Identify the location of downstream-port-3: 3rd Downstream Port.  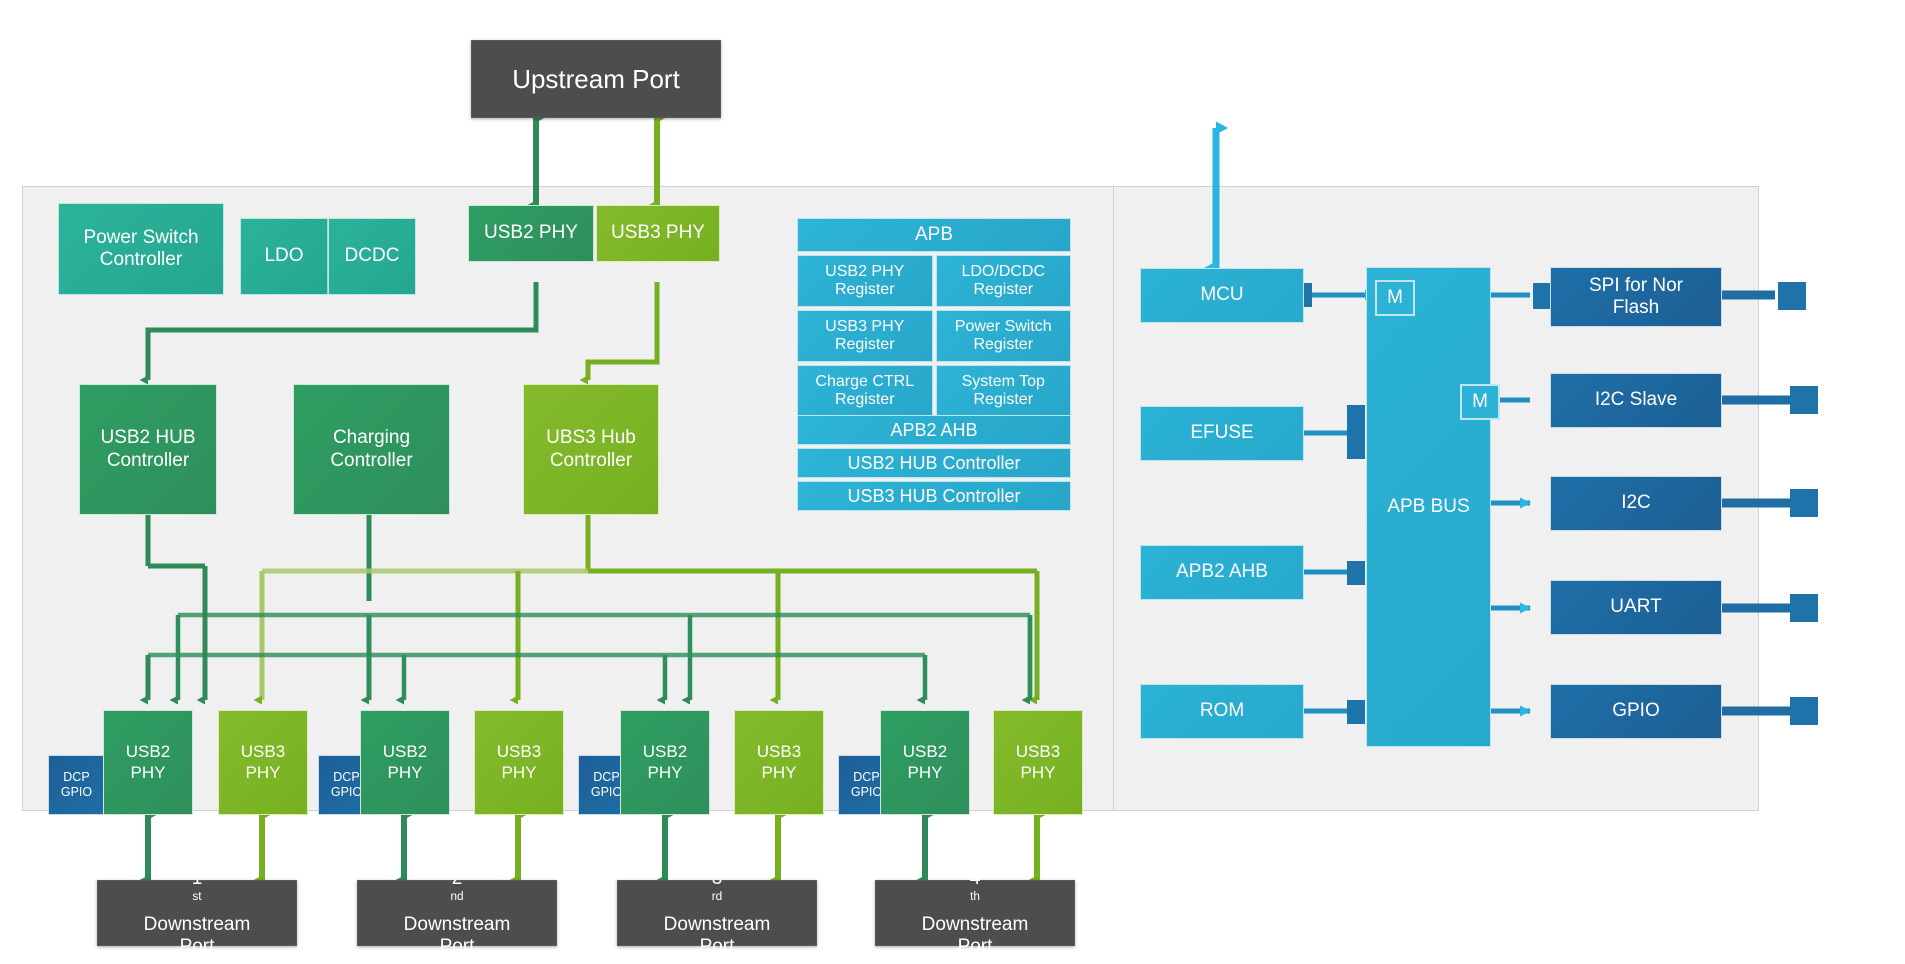
(717, 912).